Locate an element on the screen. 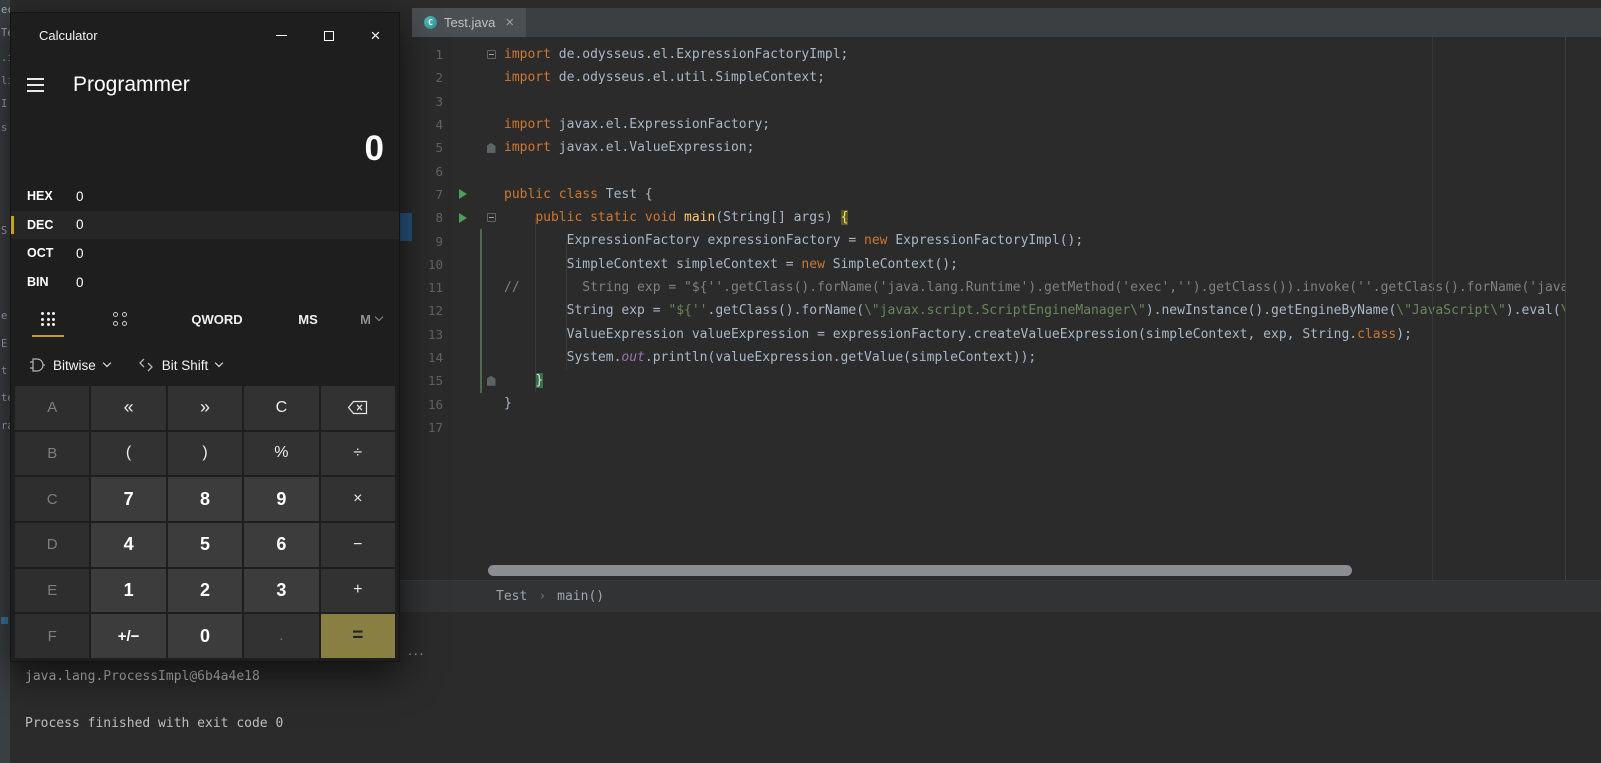  line-number: 12 is located at coordinates (421, 310).